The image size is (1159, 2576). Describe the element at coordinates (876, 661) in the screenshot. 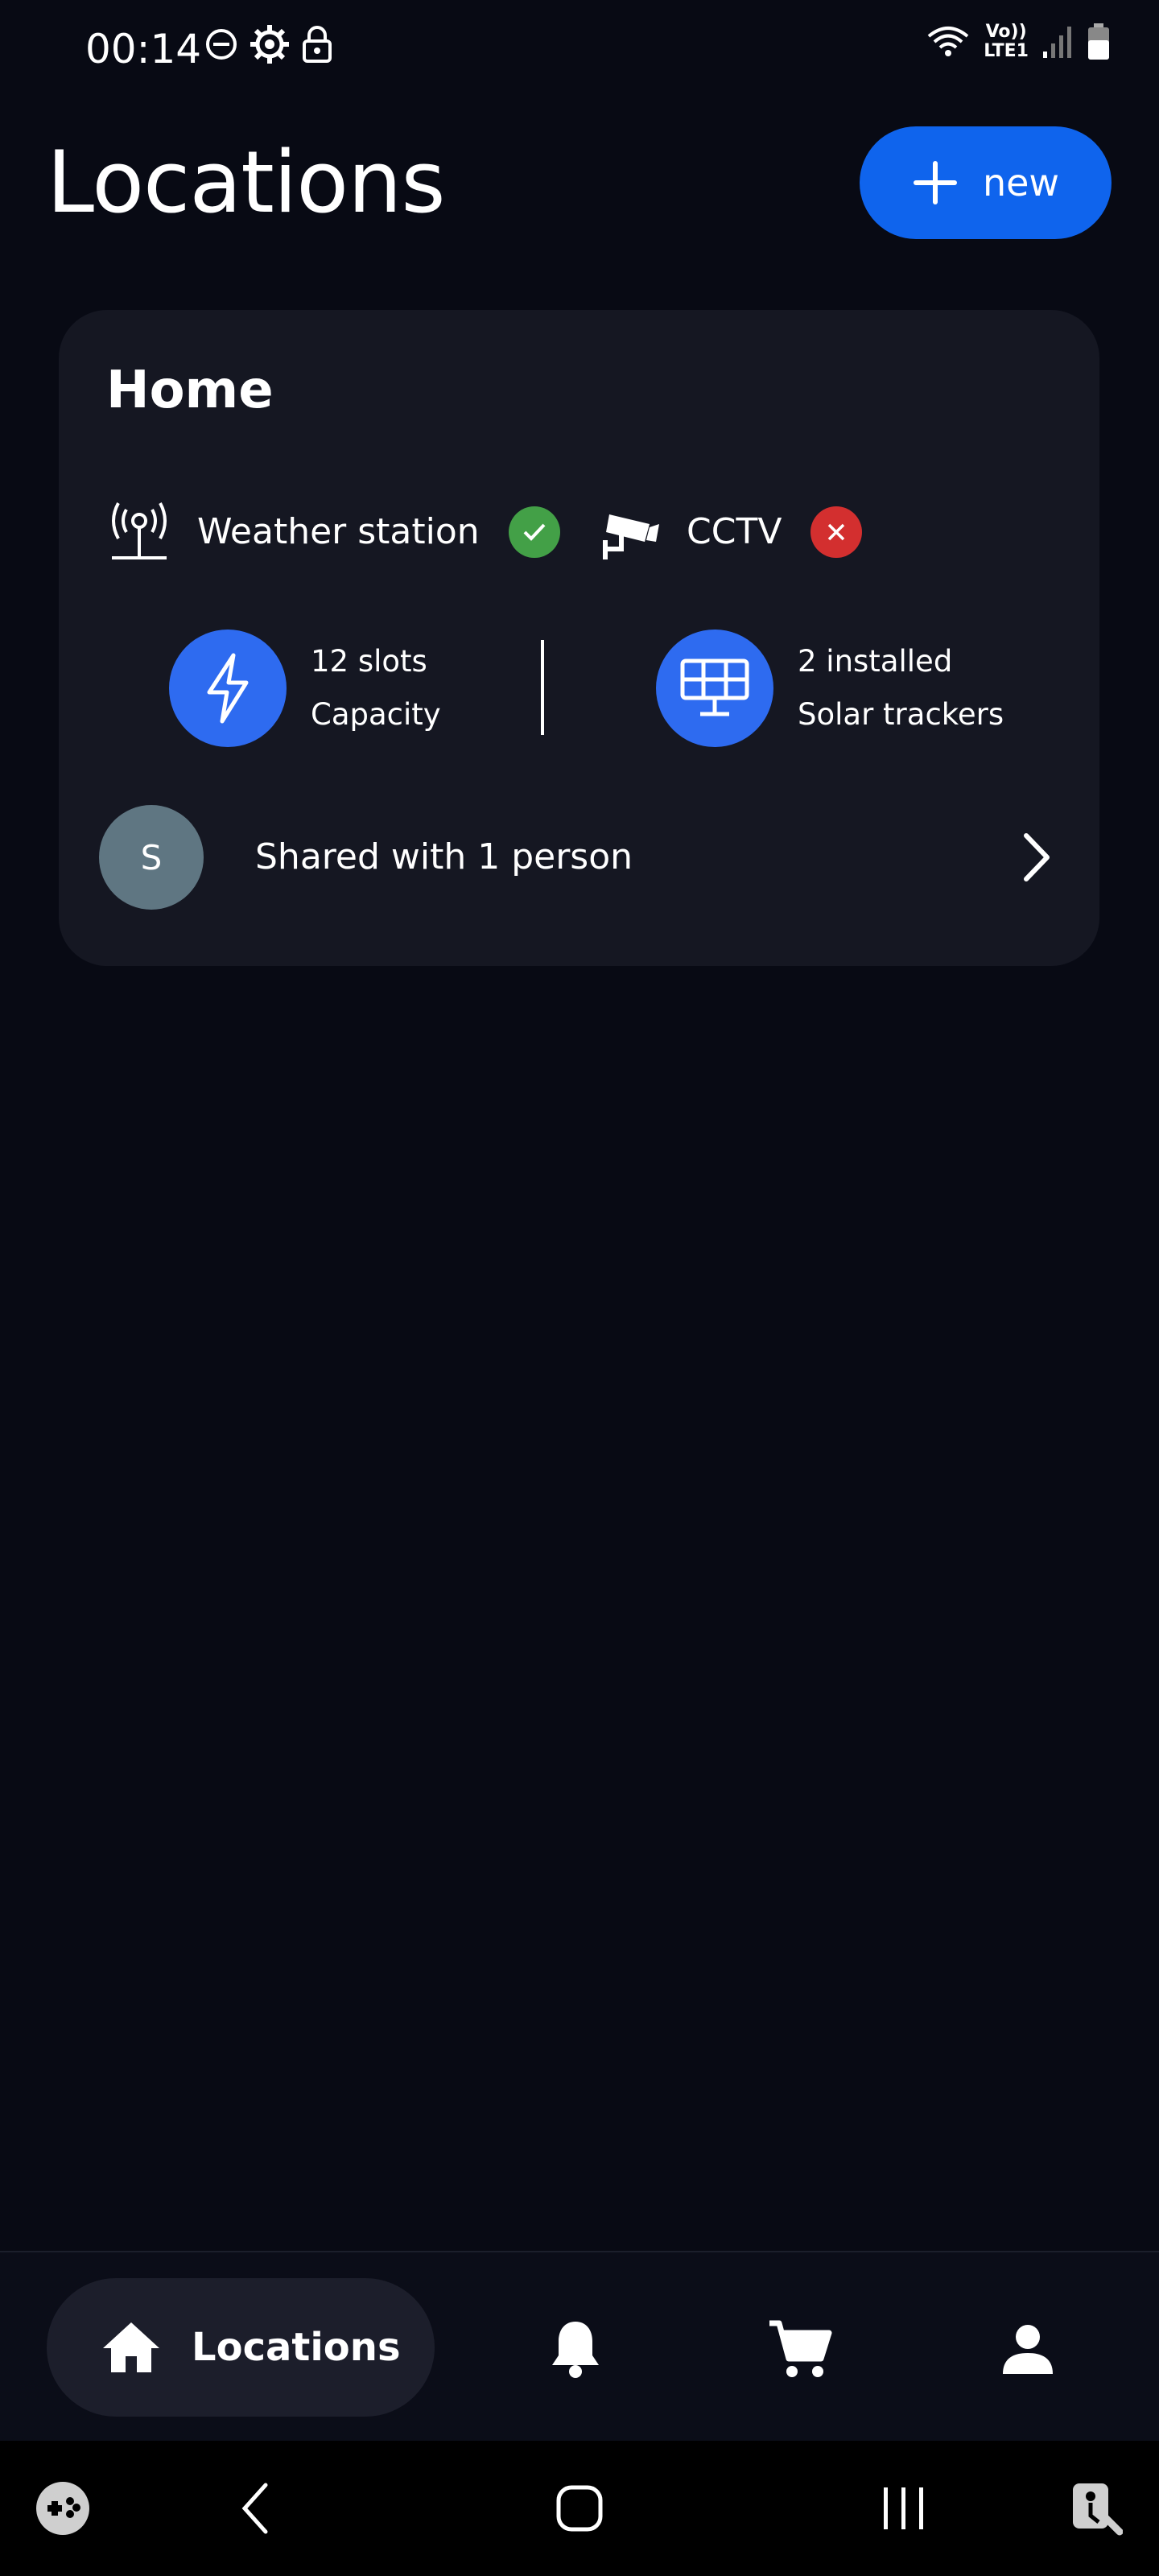

I see `stat-value: 2 installed` at that location.